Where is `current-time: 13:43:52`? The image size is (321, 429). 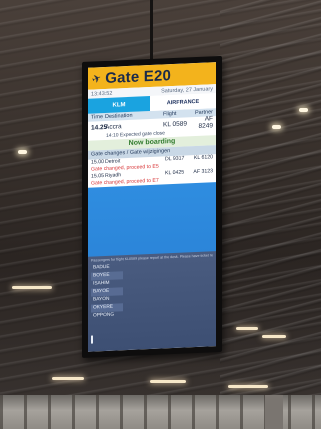
current-time: 13:43:52 is located at coordinates (102, 94).